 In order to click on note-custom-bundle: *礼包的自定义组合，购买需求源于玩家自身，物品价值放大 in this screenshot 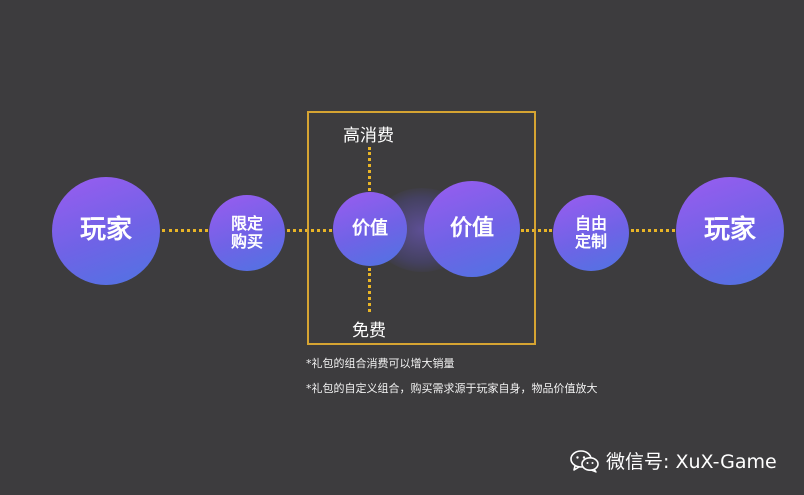, I will do `click(452, 388)`.